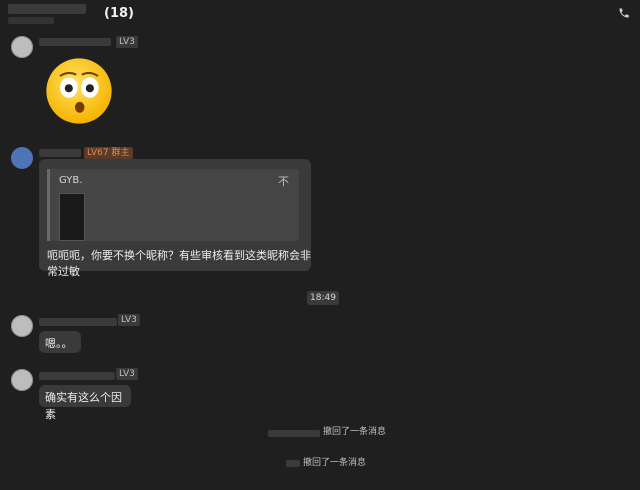  Describe the element at coordinates (48, 205) in the screenshot. I see `quote-bar` at that location.